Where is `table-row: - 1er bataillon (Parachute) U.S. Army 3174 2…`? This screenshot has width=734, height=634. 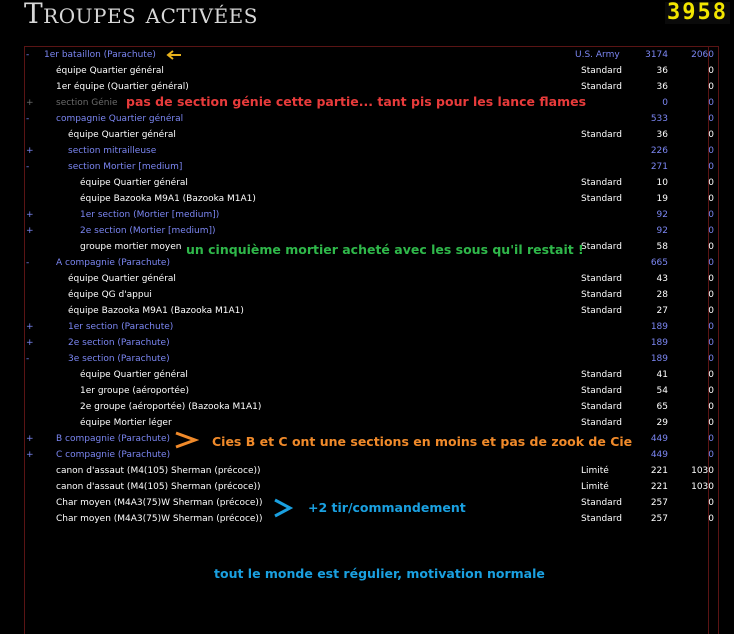 table-row: - 1er bataillon (Parachute) U.S. Army 3174 2… is located at coordinates (367, 55).